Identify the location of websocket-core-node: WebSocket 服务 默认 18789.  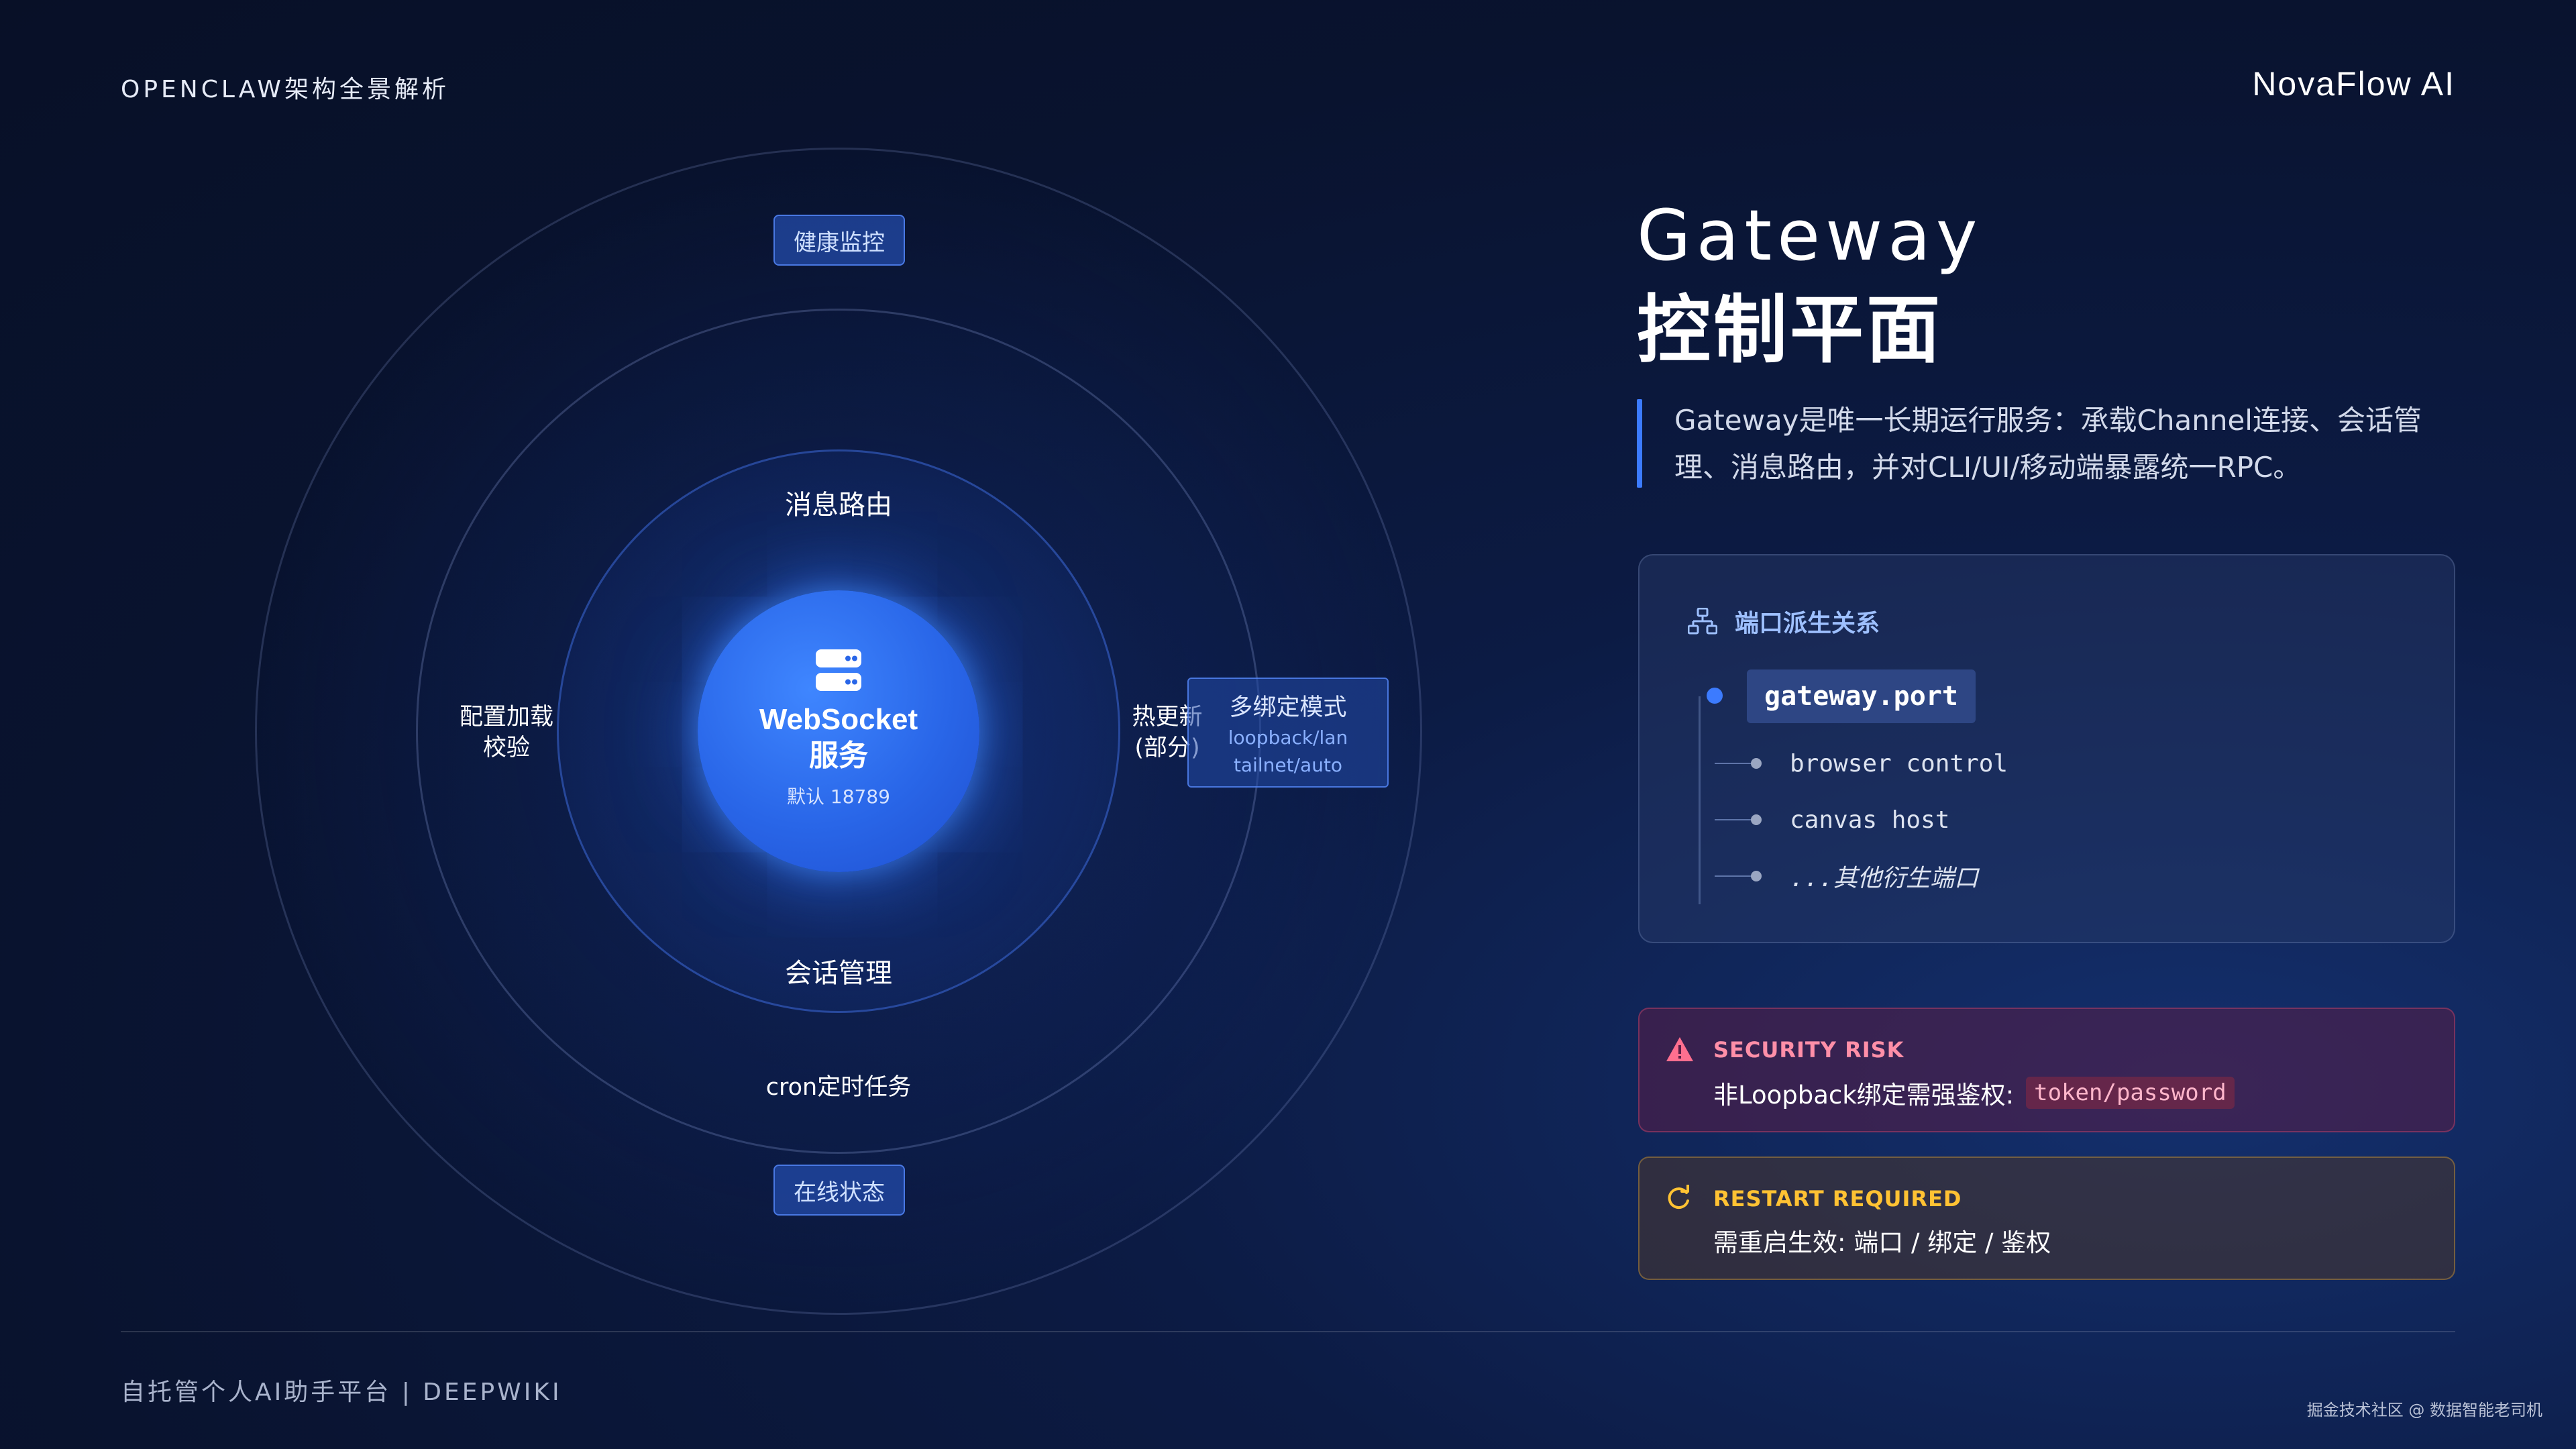
(838, 731).